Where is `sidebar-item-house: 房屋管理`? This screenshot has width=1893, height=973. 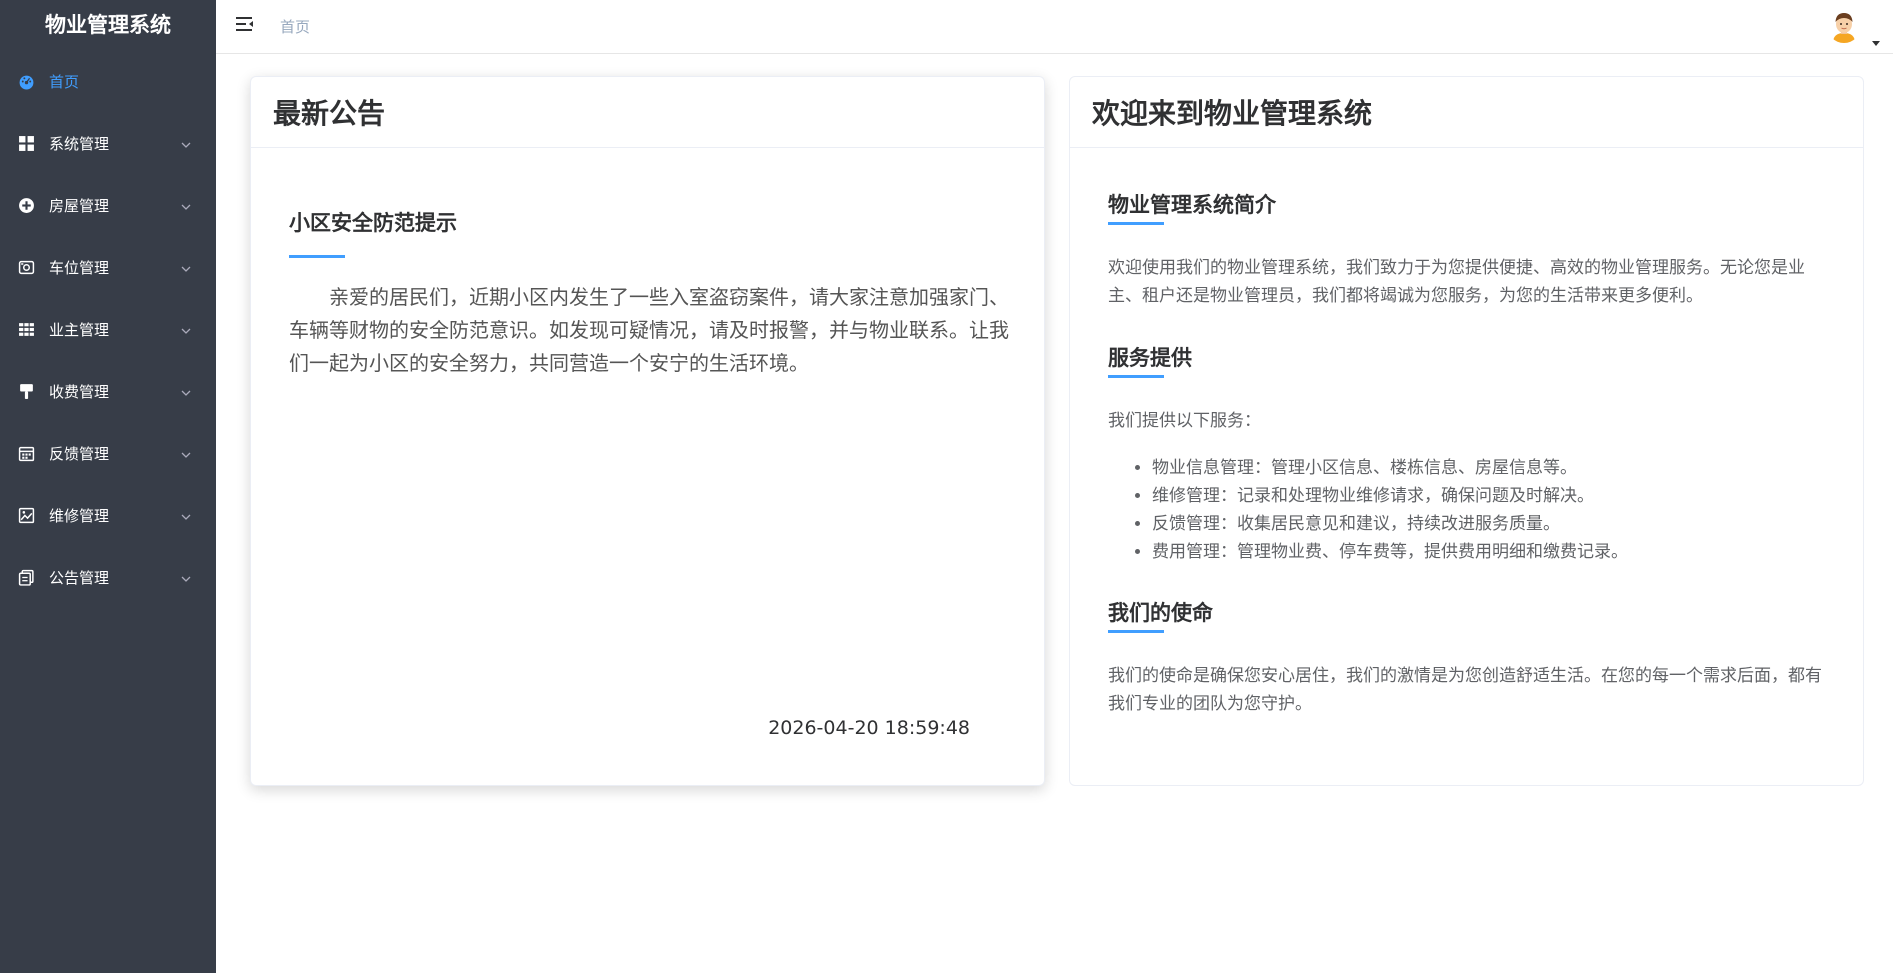
sidebar-item-house: 房屋管理 is located at coordinates (108, 205).